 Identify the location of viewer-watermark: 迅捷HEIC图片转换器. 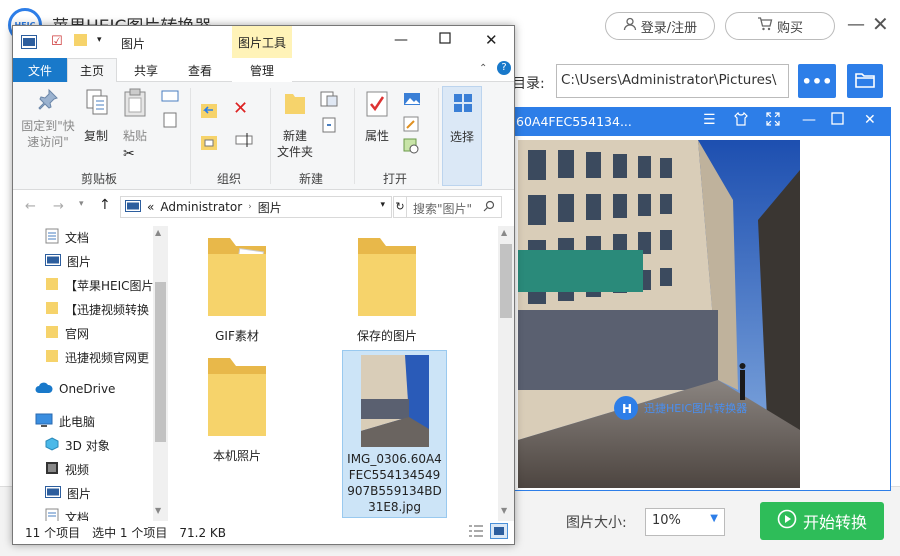
(695, 408).